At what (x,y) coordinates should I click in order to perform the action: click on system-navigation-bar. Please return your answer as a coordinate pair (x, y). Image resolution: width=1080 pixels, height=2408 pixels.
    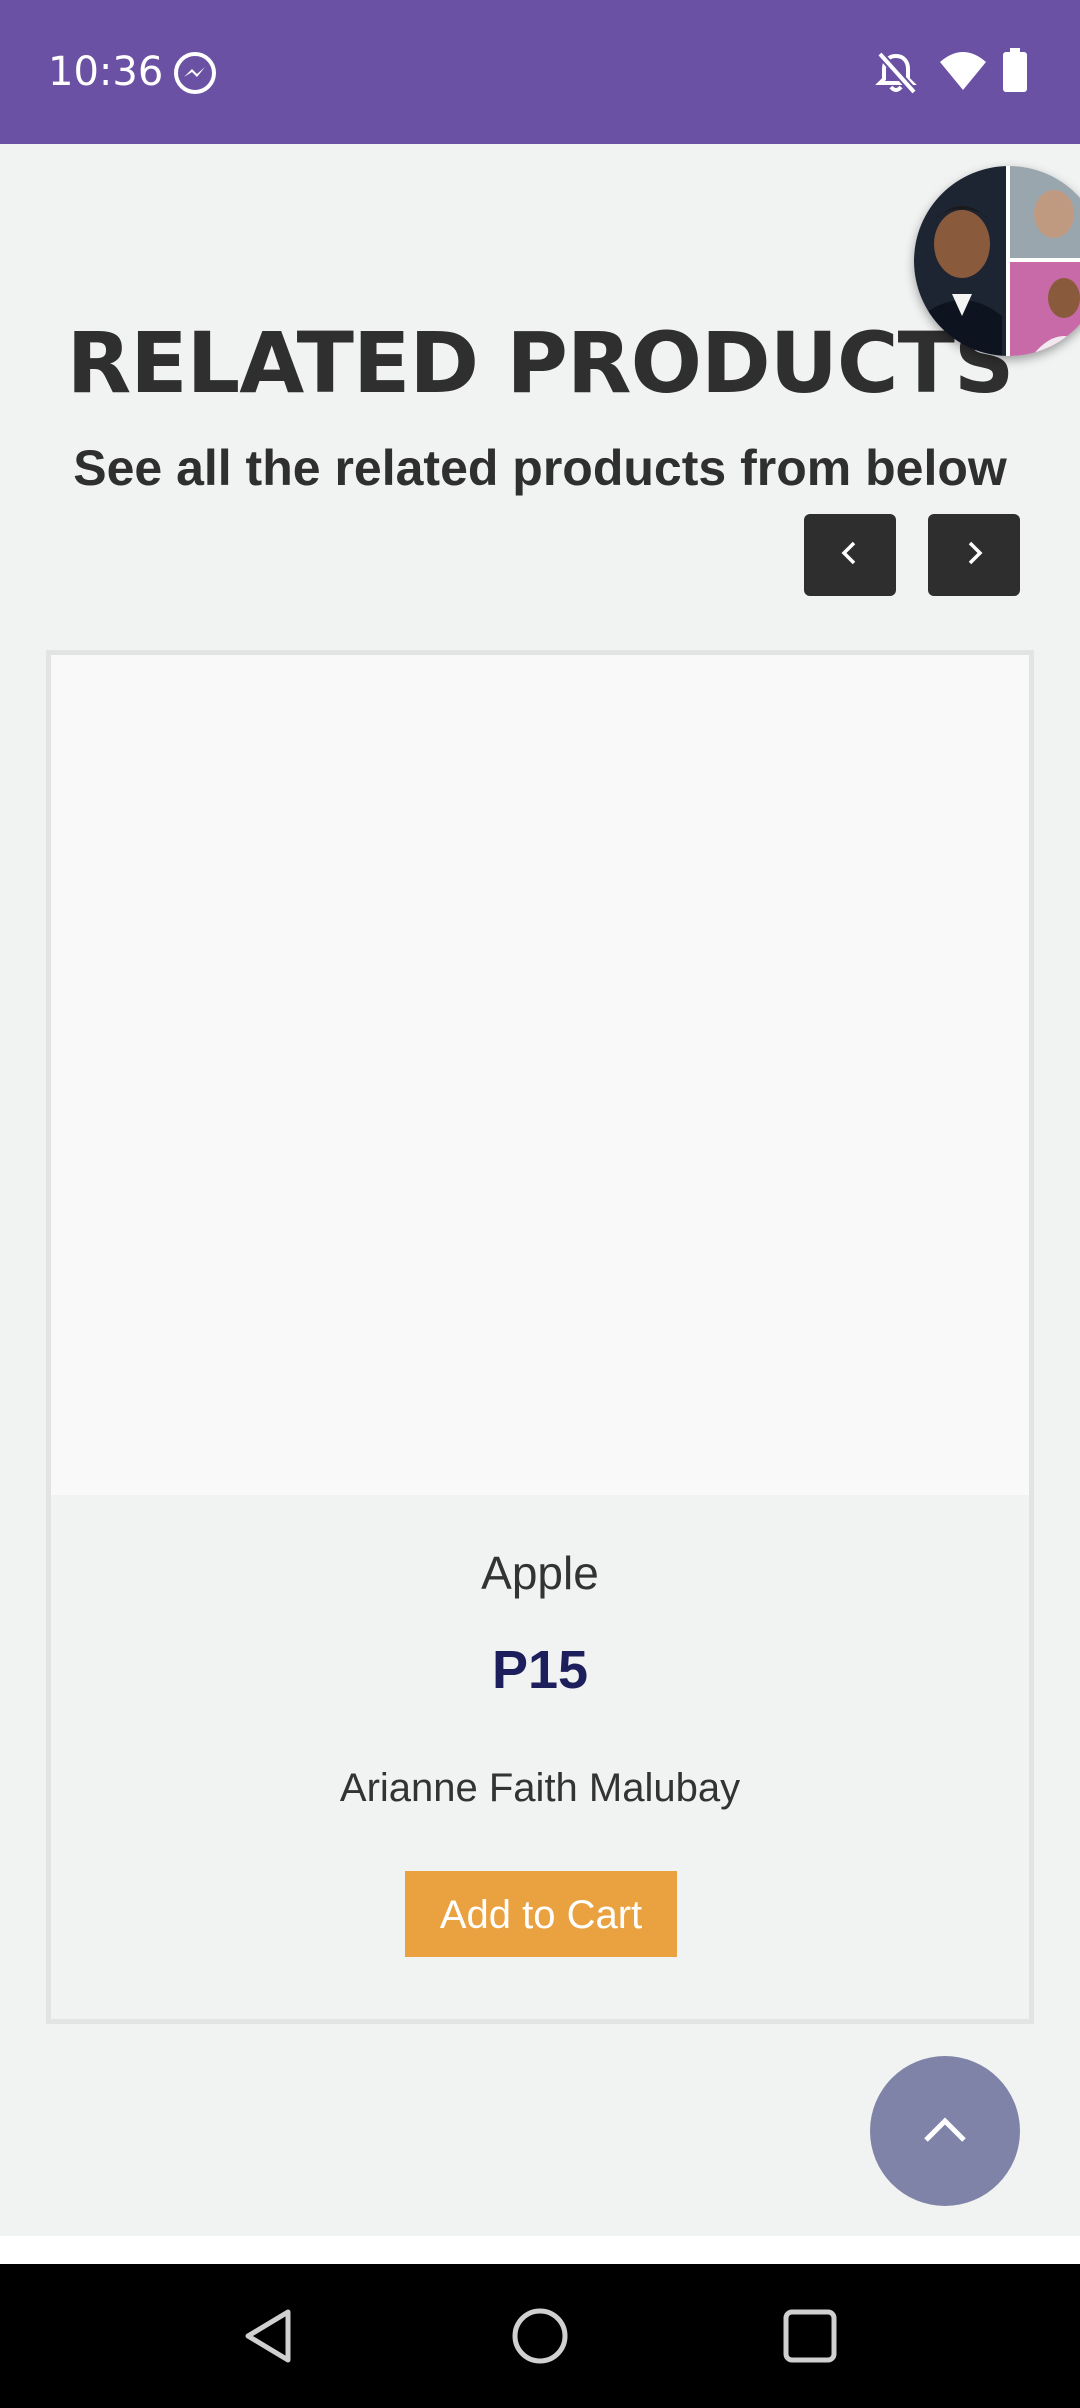
    Looking at the image, I should click on (540, 2336).